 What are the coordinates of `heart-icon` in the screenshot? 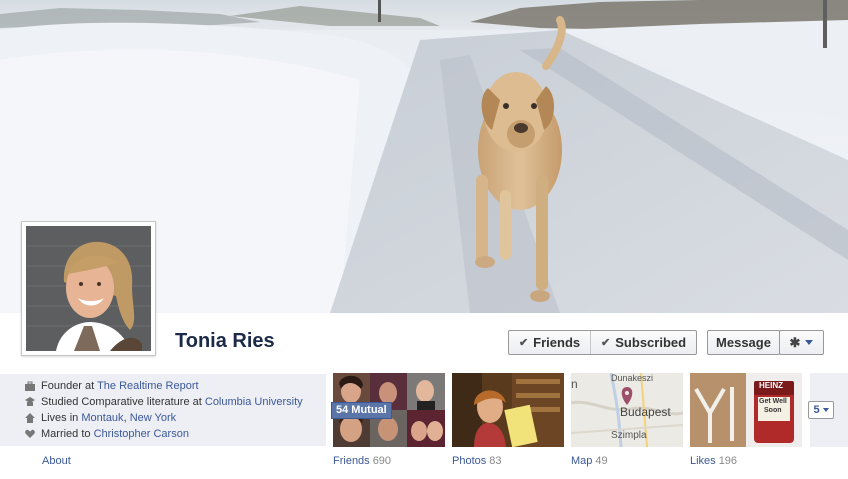 It's located at (30, 434).